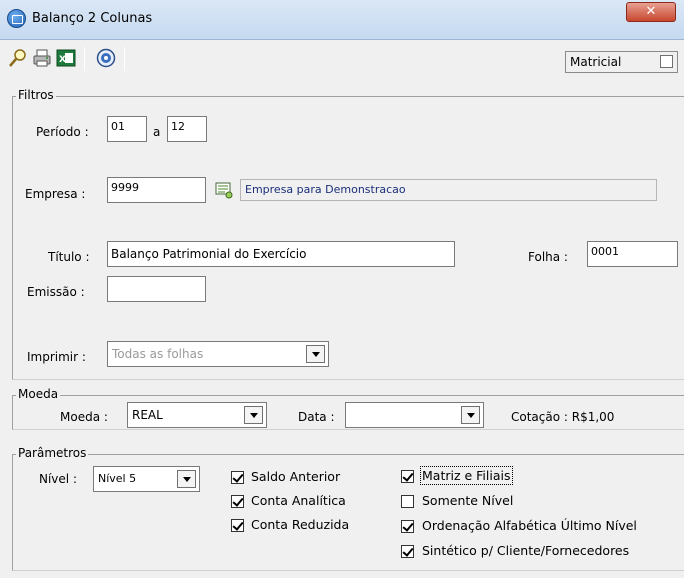 This screenshot has width=684, height=578. What do you see at coordinates (407, 476) in the screenshot?
I see `matriz-filiais-checkbox` at bounding box center [407, 476].